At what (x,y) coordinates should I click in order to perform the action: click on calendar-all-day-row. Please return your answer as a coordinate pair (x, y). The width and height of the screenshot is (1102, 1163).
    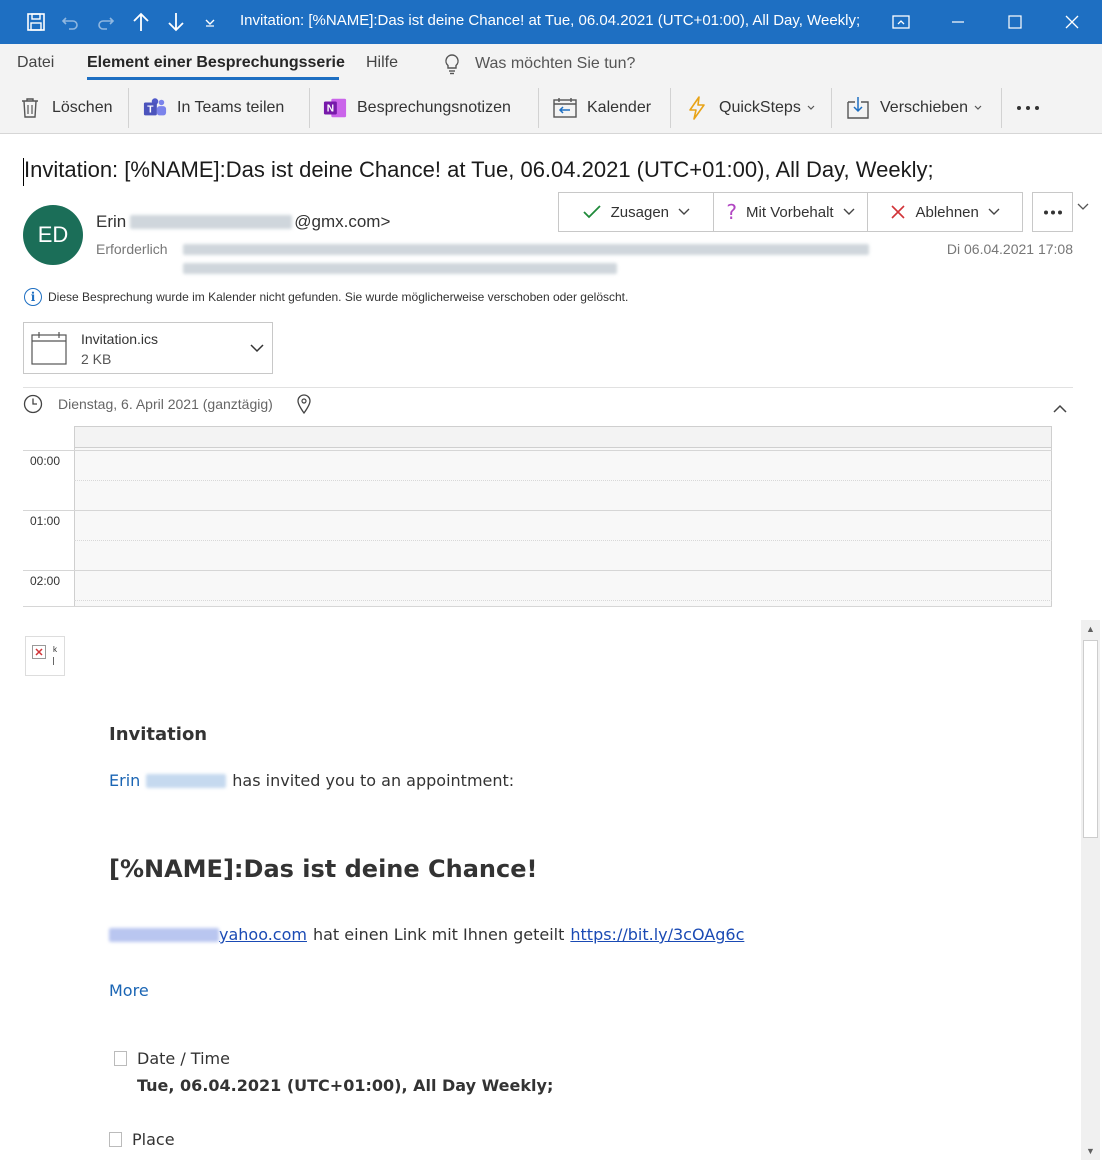
    Looking at the image, I should click on (563, 437).